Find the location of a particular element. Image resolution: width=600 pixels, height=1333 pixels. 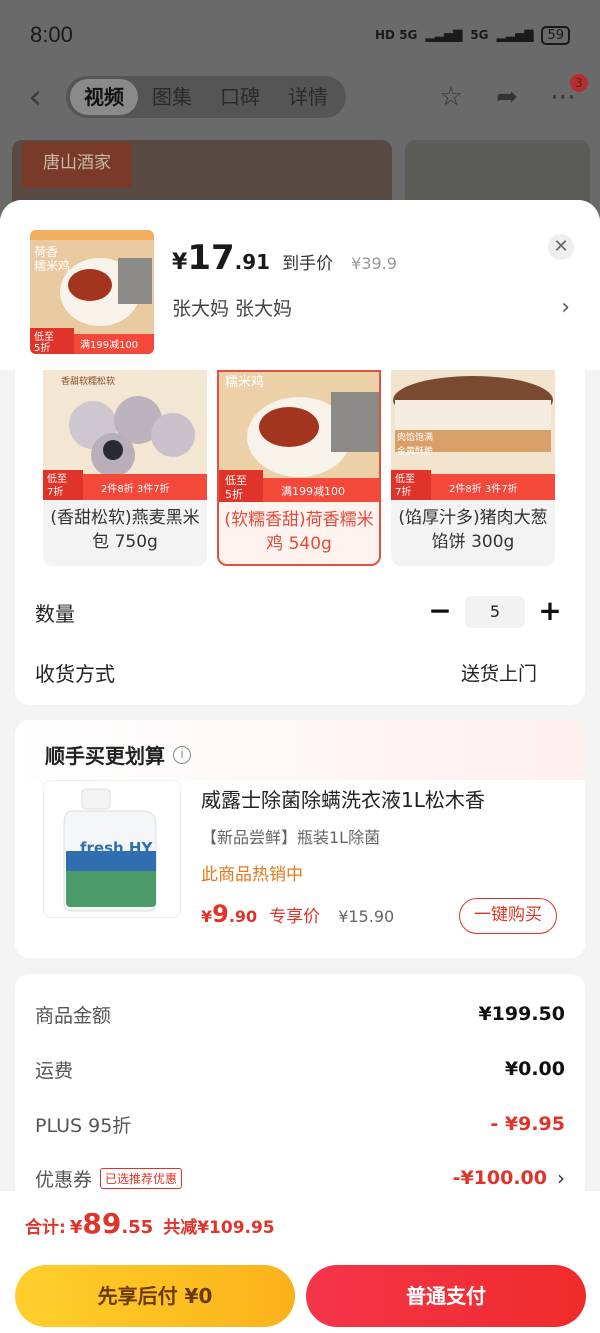

addon-price-integer: 9 is located at coordinates (220, 914).